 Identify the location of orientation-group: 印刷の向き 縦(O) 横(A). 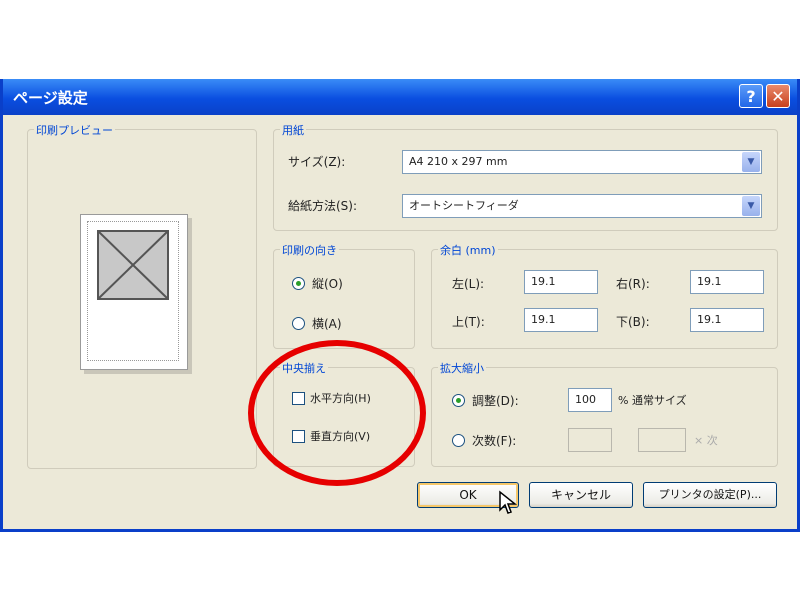
(344, 295).